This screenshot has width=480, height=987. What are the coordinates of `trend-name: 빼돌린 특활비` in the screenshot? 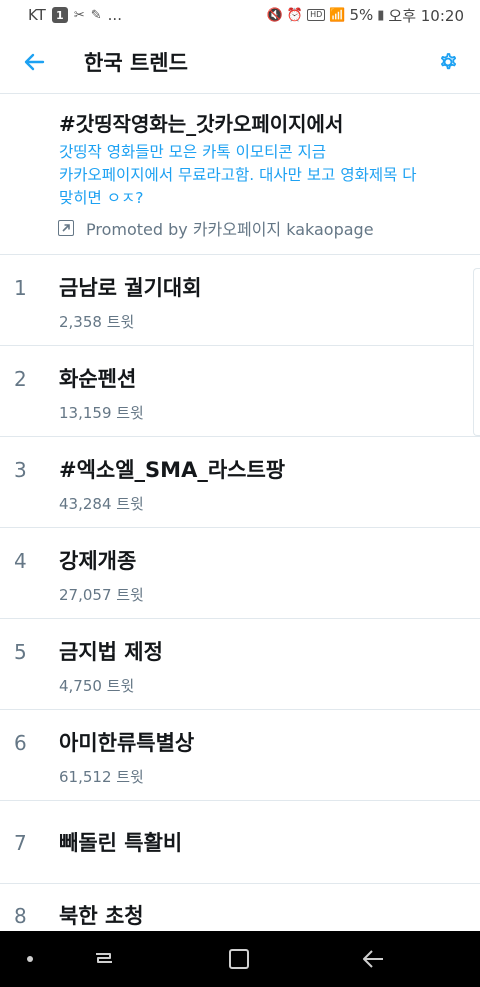 It's located at (121, 843).